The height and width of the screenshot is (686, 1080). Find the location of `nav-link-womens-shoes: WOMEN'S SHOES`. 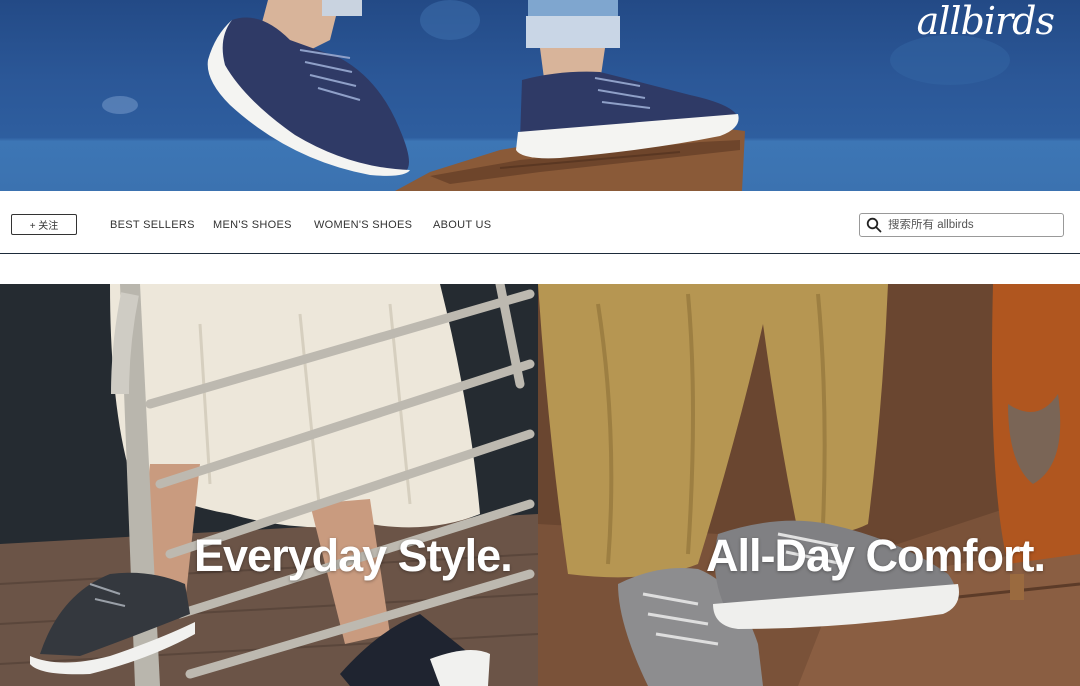

nav-link-womens-shoes: WOMEN'S SHOES is located at coordinates (363, 225).